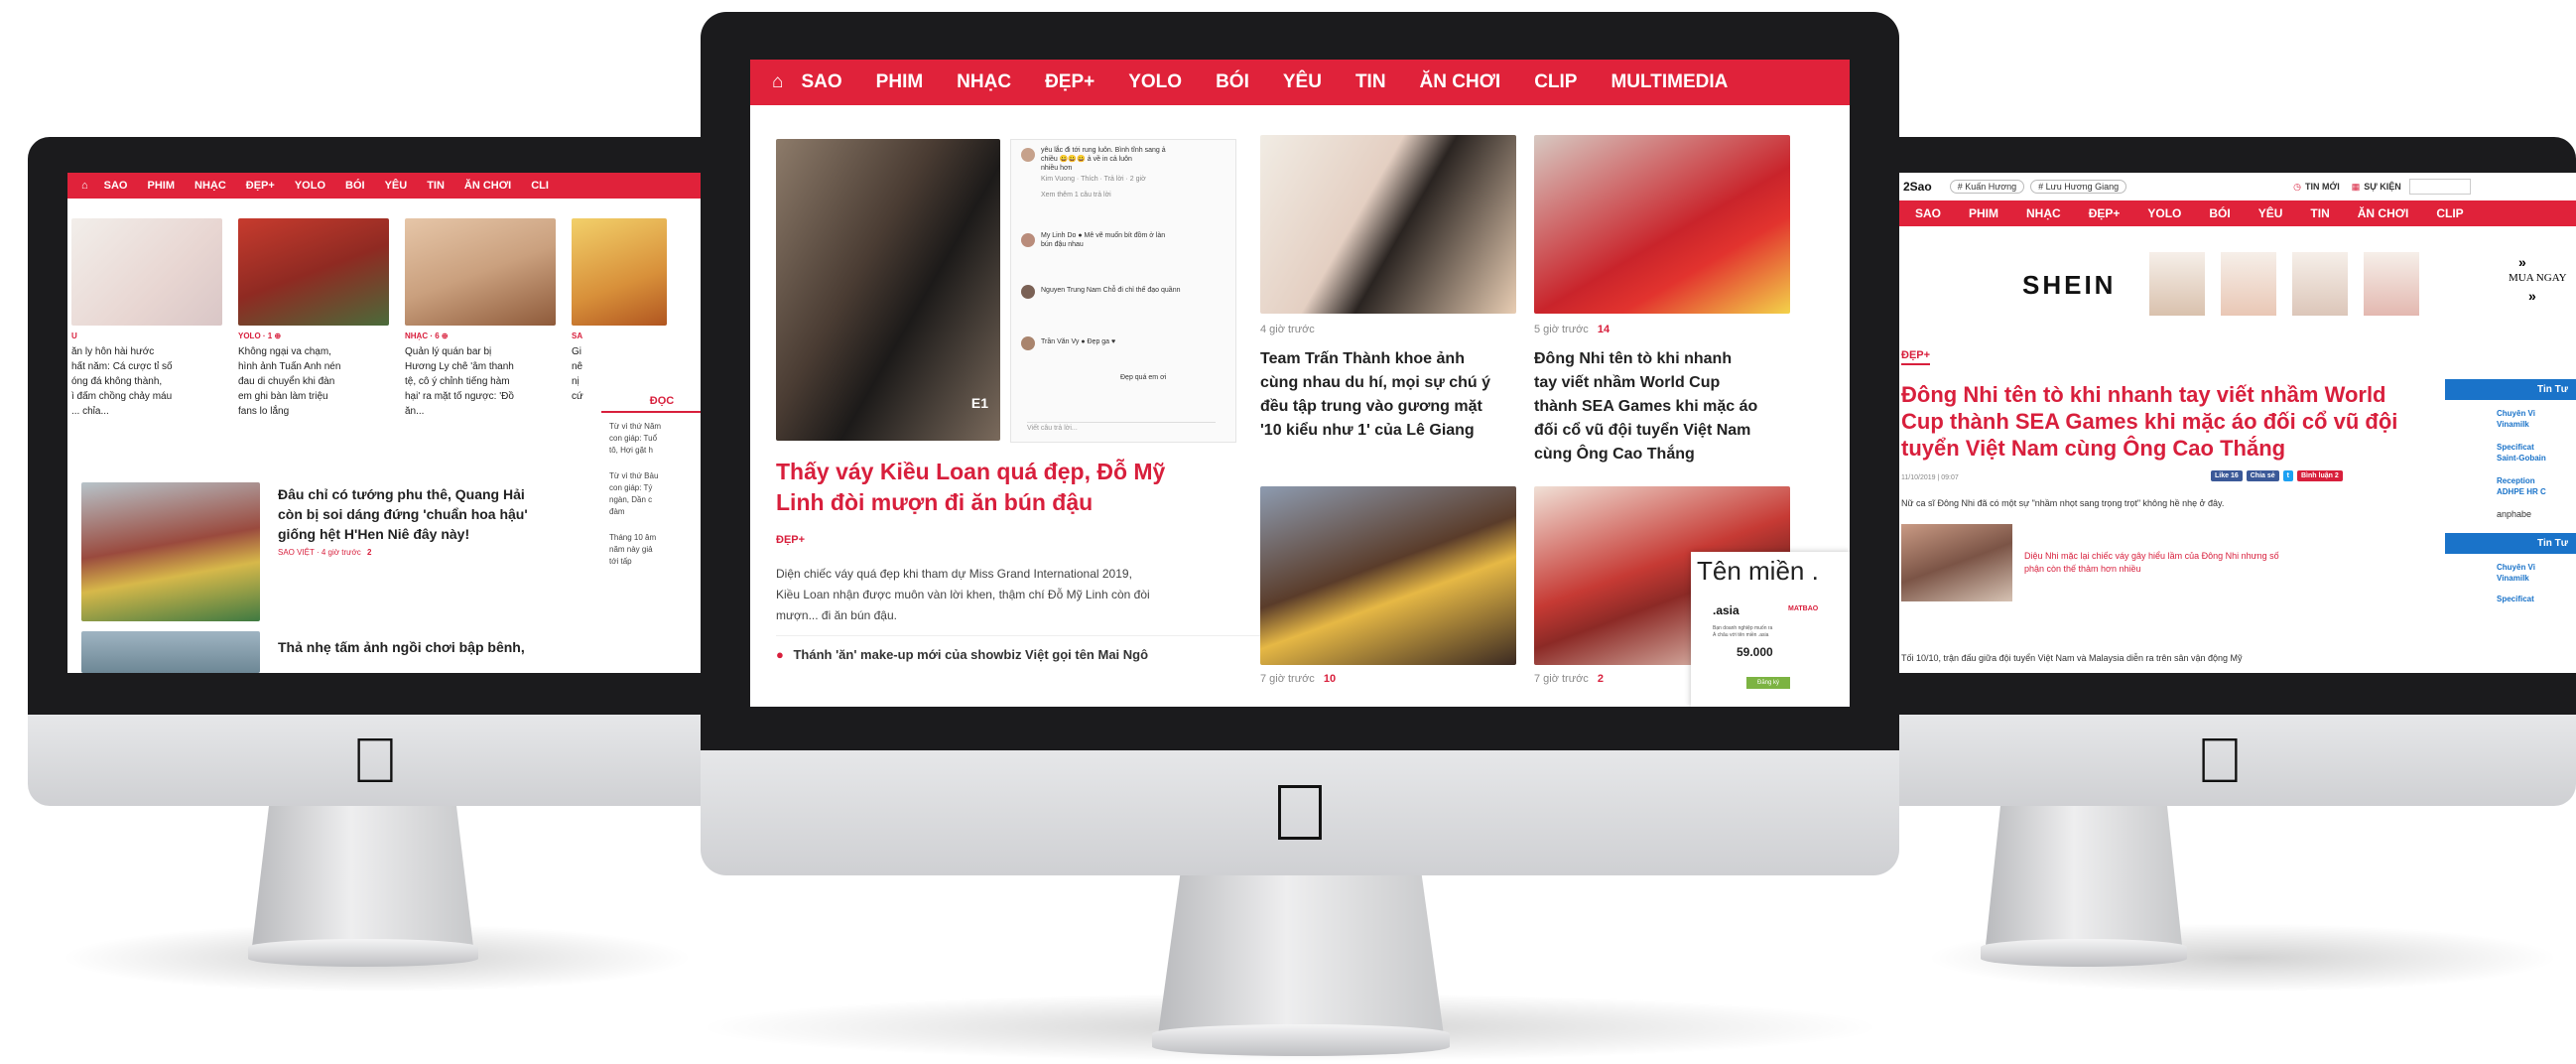 This screenshot has height=1064, width=2576. Describe the element at coordinates (162, 186) in the screenshot. I see `left-nav-item: PHIM` at that location.